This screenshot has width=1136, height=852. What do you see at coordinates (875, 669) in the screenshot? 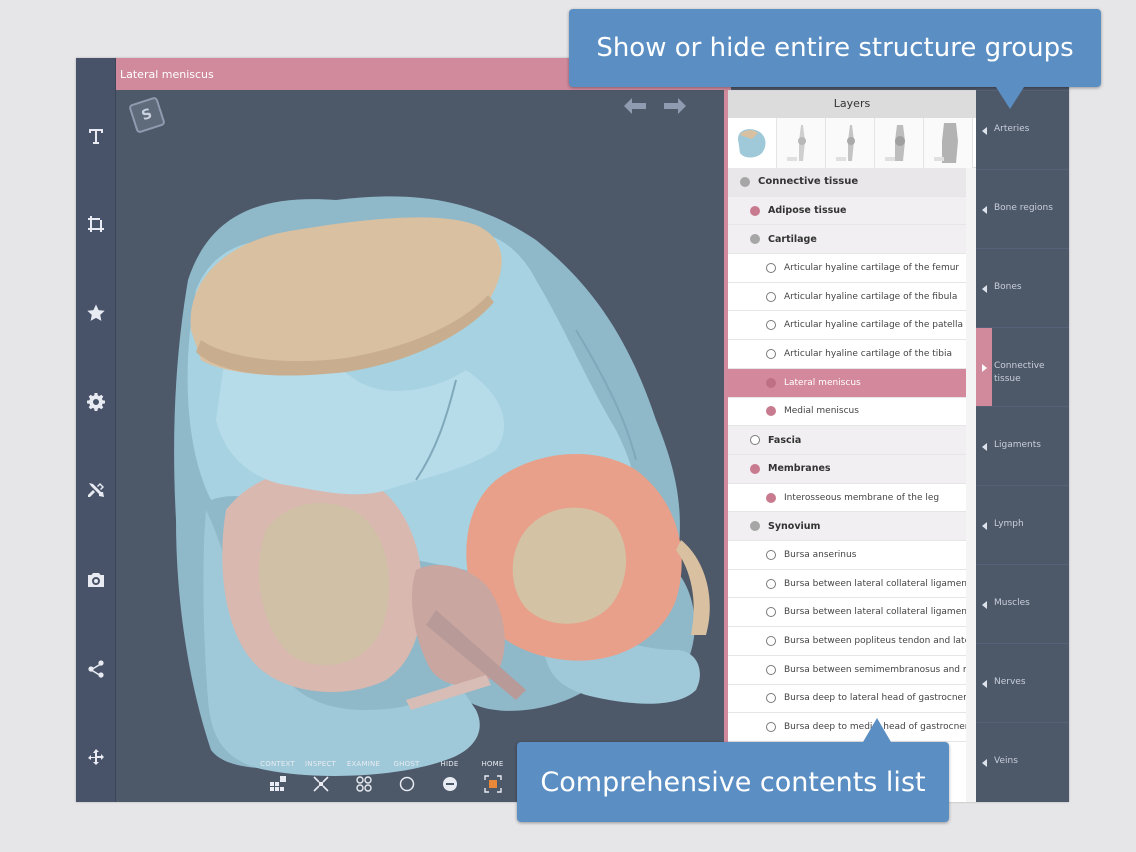
I see `layer-label: Bursa between semimembranosus and m` at bounding box center [875, 669].